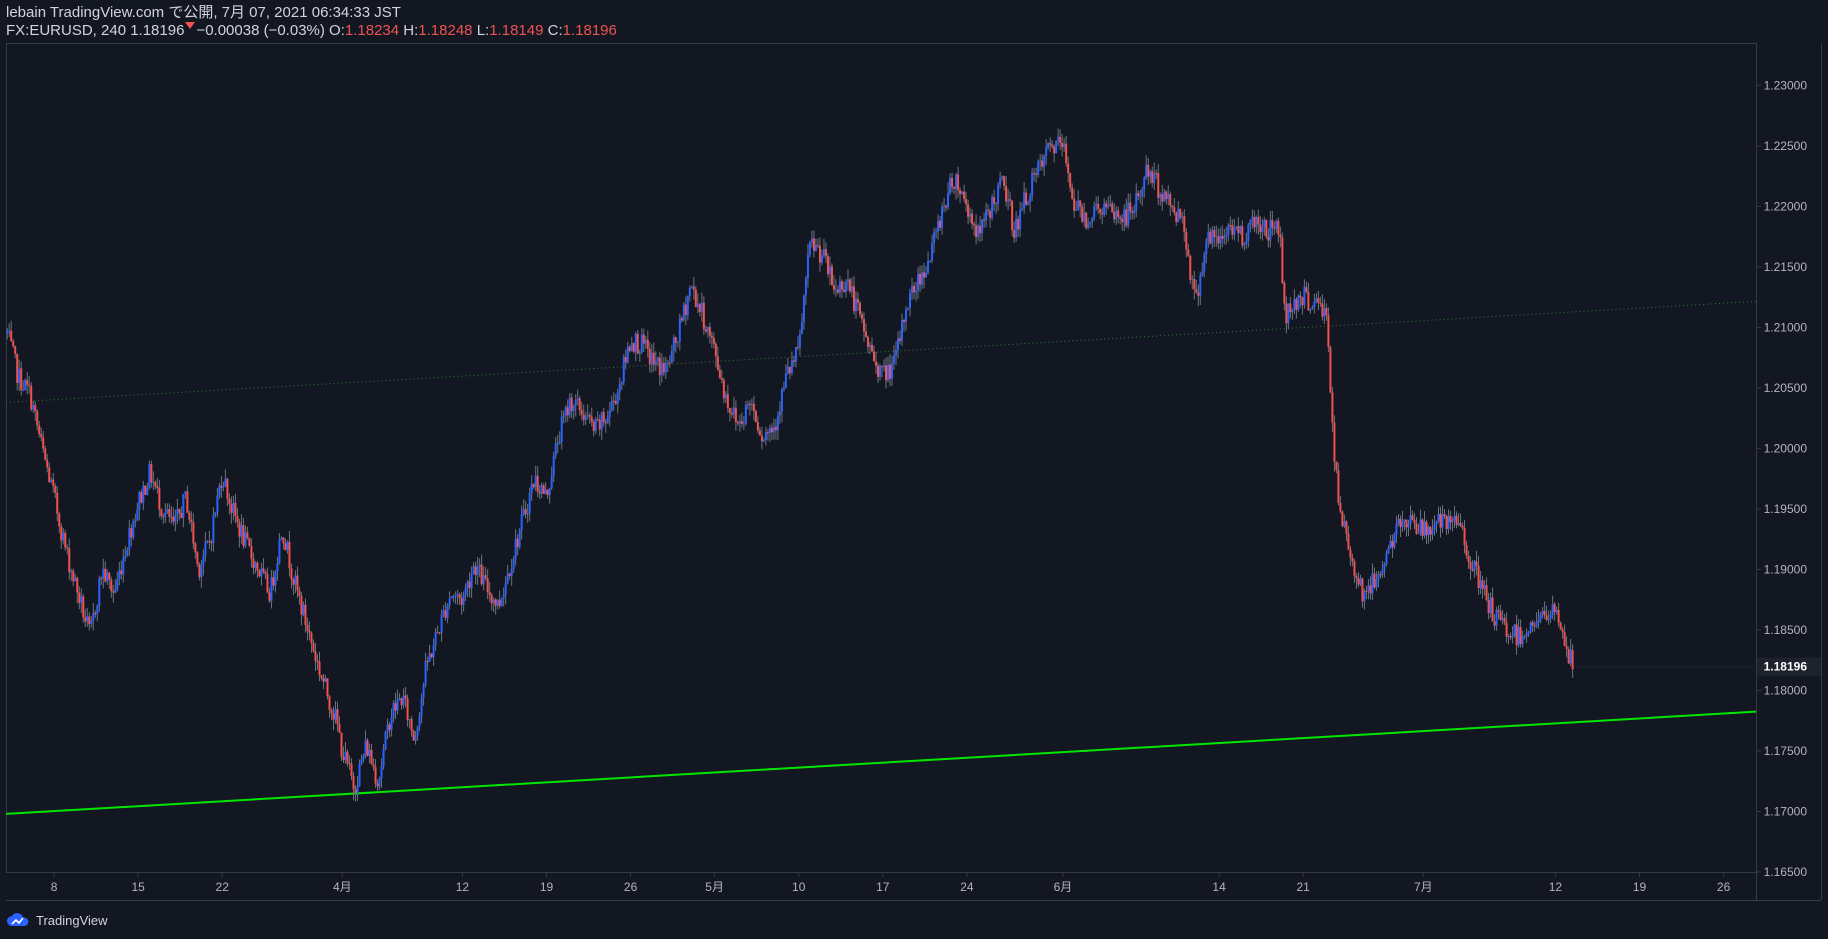 The width and height of the screenshot is (1828, 939). Describe the element at coordinates (1063, 887) in the screenshot. I see `time-tick-label: 6月` at that location.